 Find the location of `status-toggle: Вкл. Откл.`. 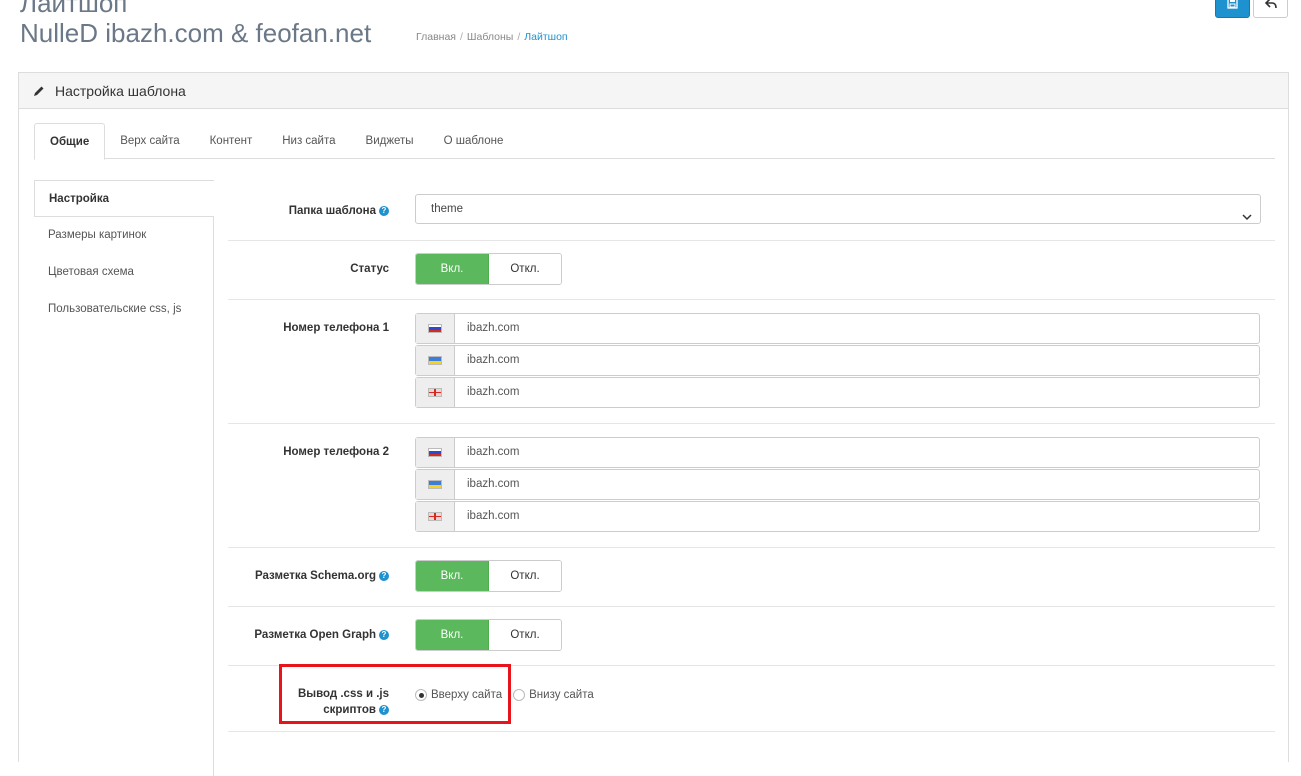

status-toggle: Вкл. Откл. is located at coordinates (488, 269).